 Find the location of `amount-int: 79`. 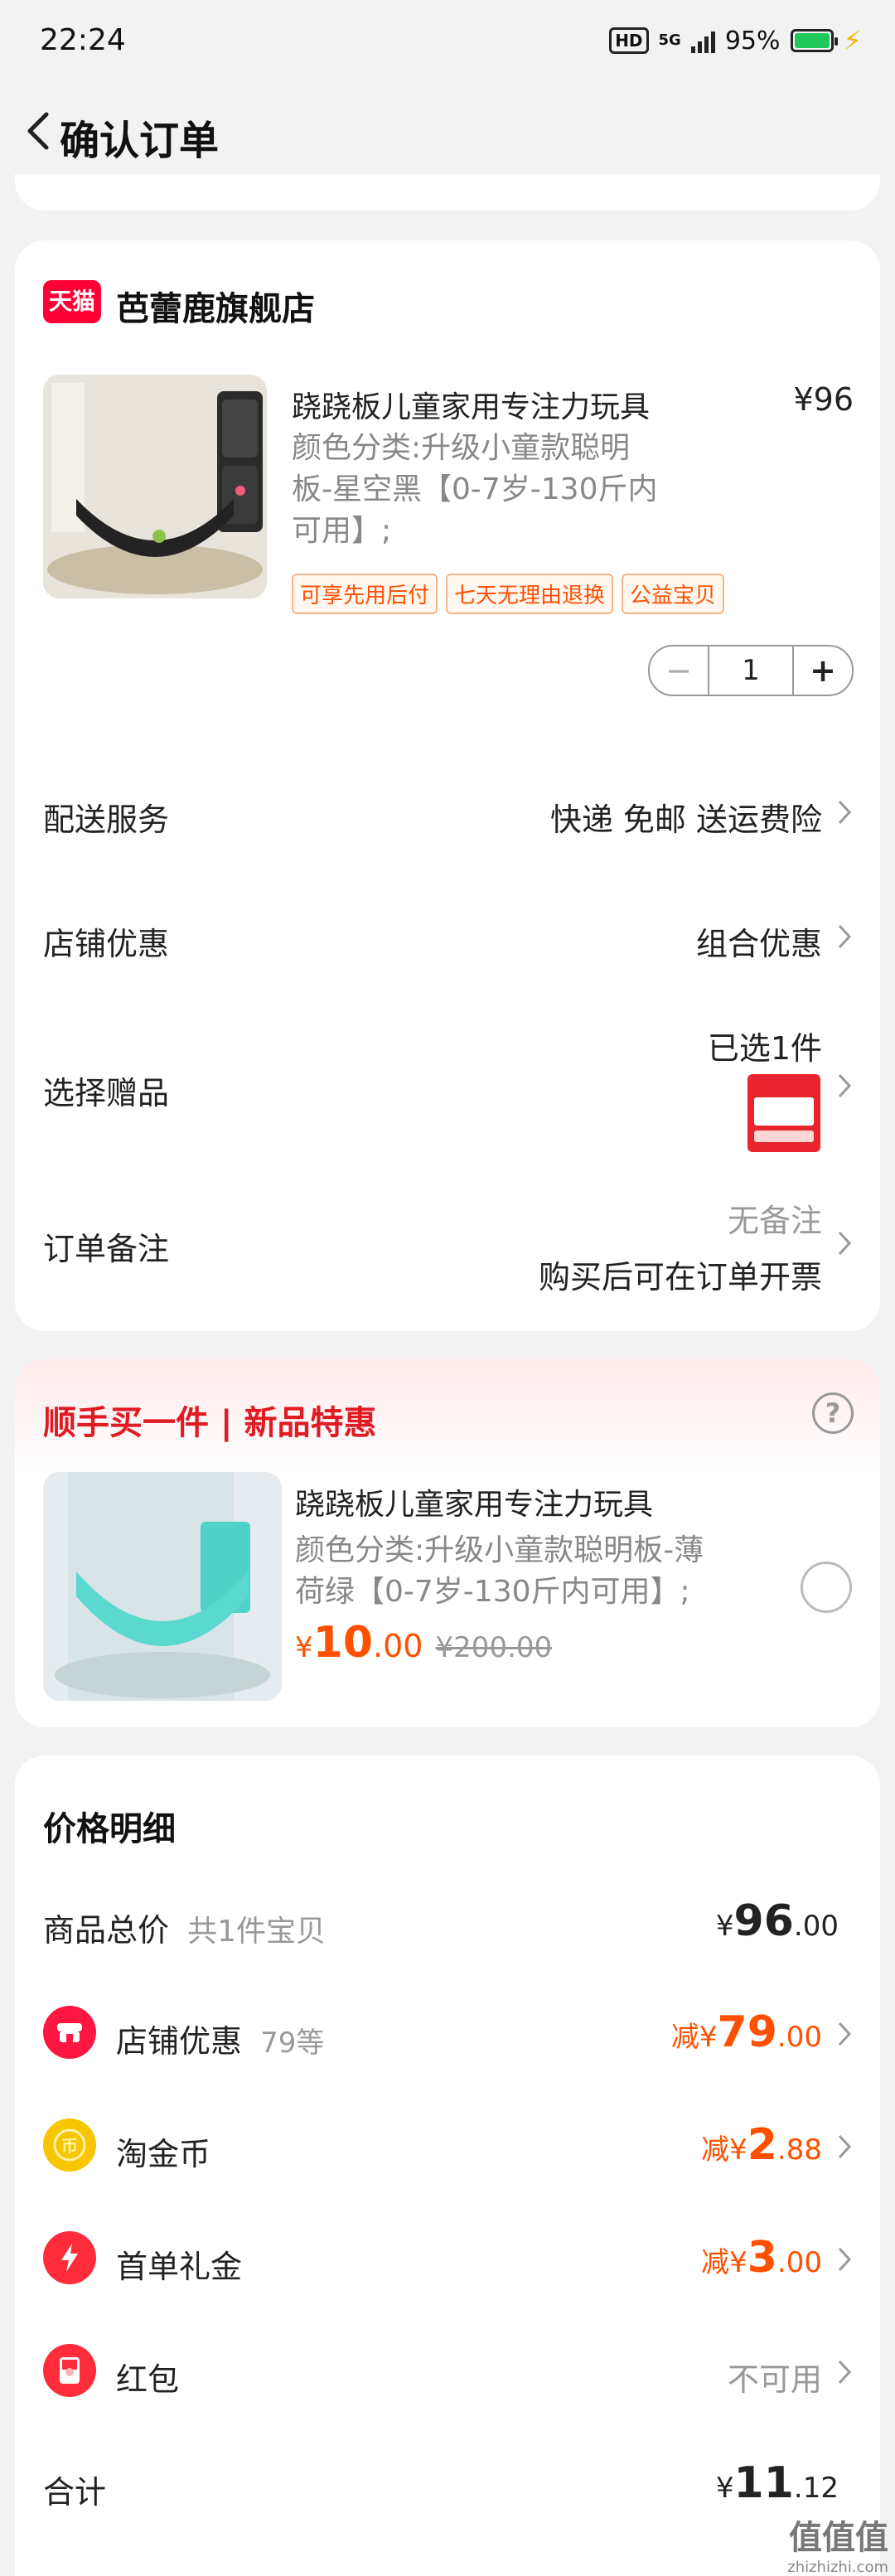

amount-int: 79 is located at coordinates (747, 2032).